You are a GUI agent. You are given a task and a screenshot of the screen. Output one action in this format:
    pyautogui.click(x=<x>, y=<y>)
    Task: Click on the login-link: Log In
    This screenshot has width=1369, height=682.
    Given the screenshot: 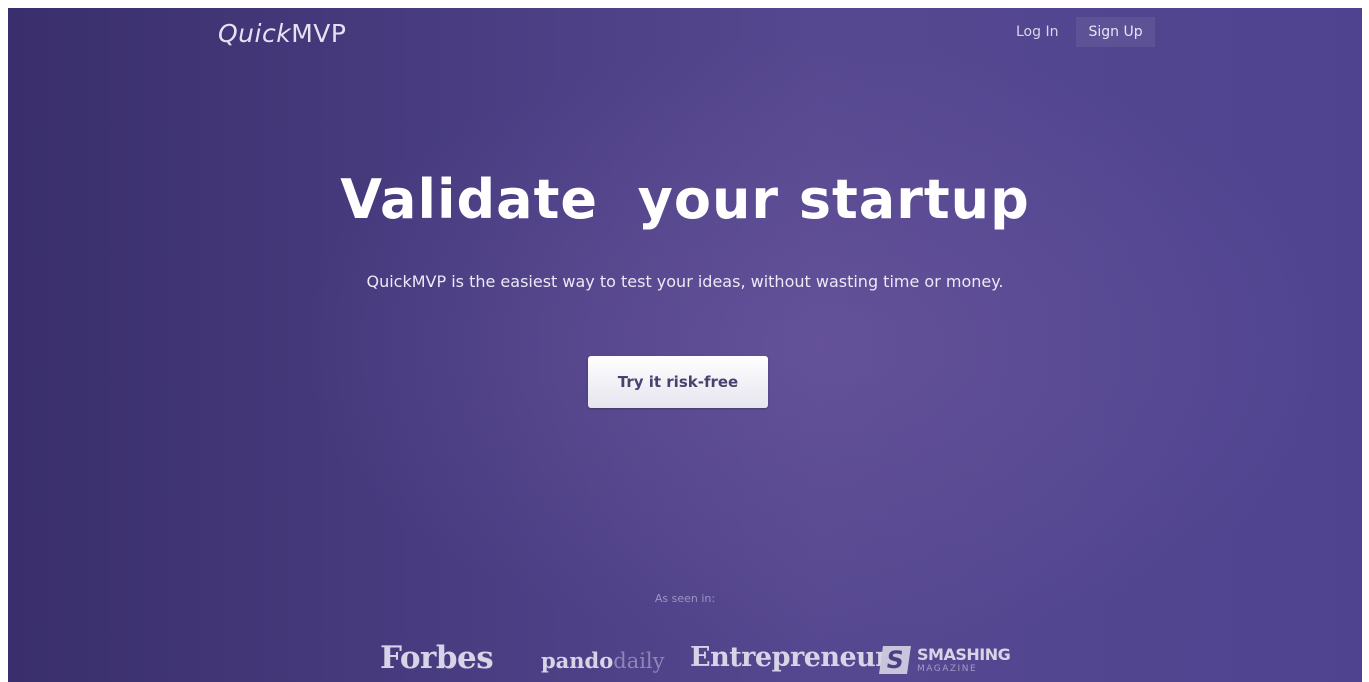 What is the action you would take?
    pyautogui.click(x=1037, y=32)
    